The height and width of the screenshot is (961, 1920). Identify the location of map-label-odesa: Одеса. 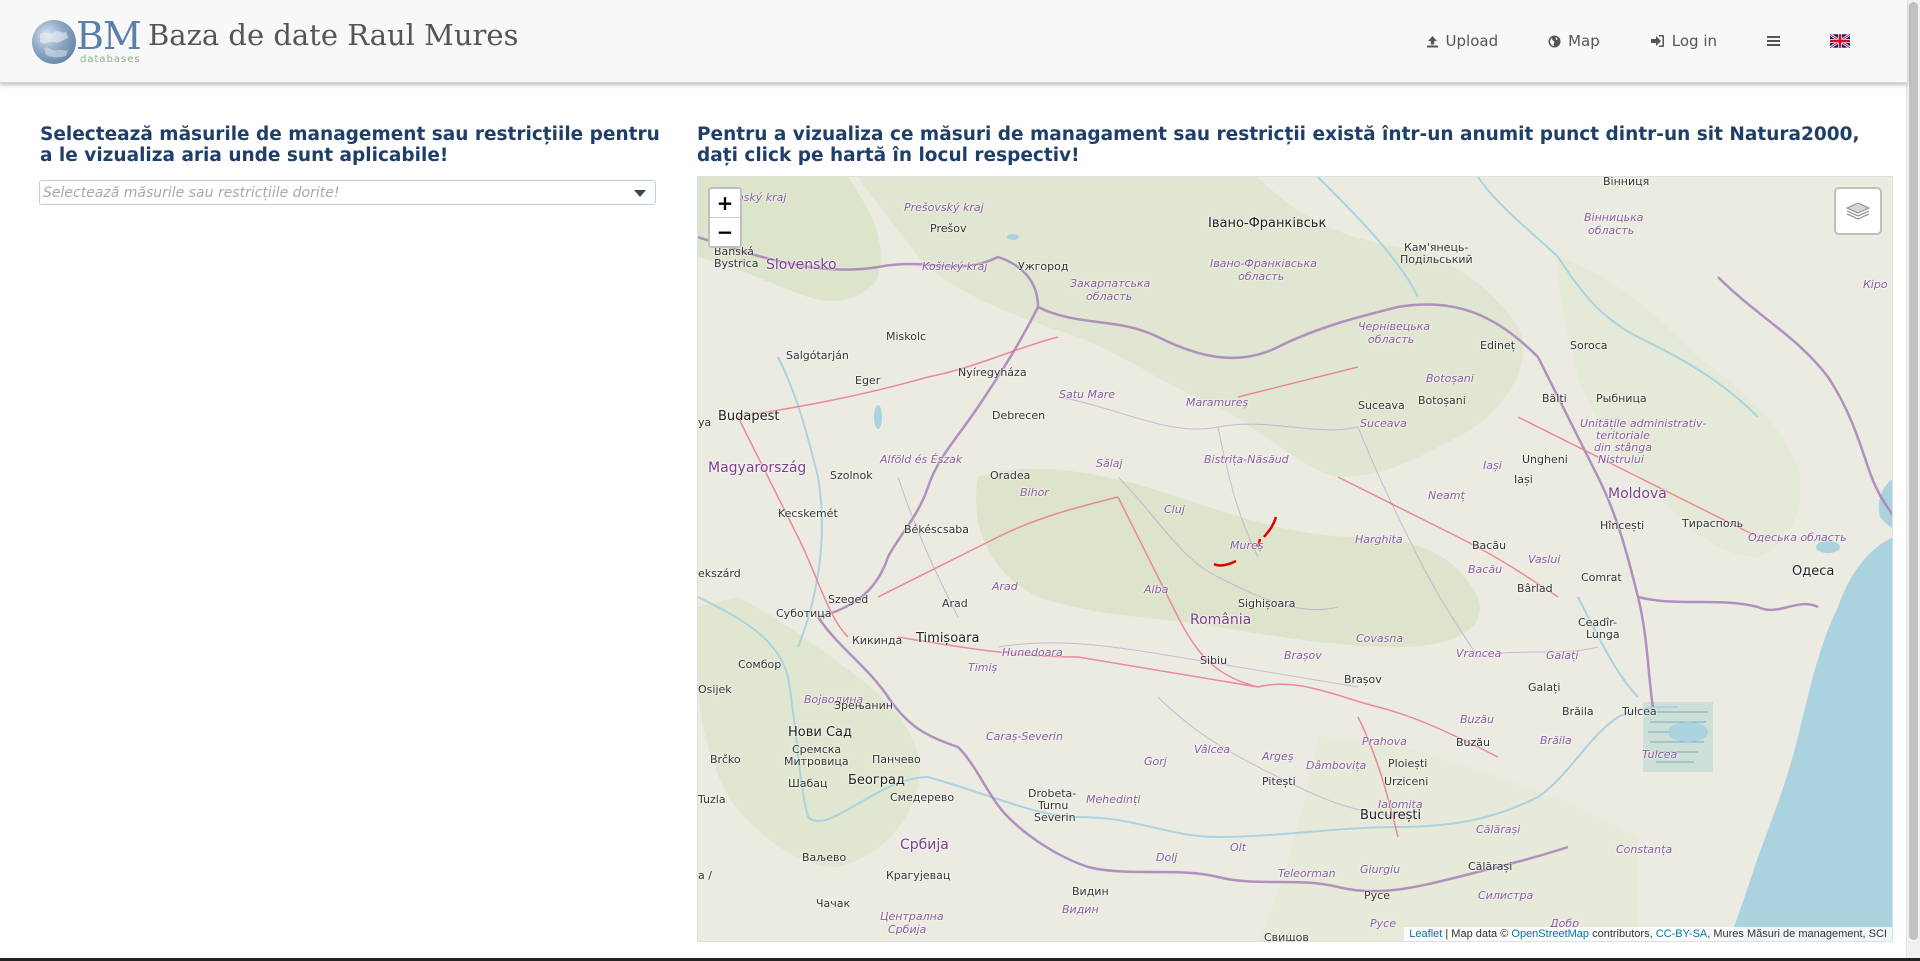
(1813, 571).